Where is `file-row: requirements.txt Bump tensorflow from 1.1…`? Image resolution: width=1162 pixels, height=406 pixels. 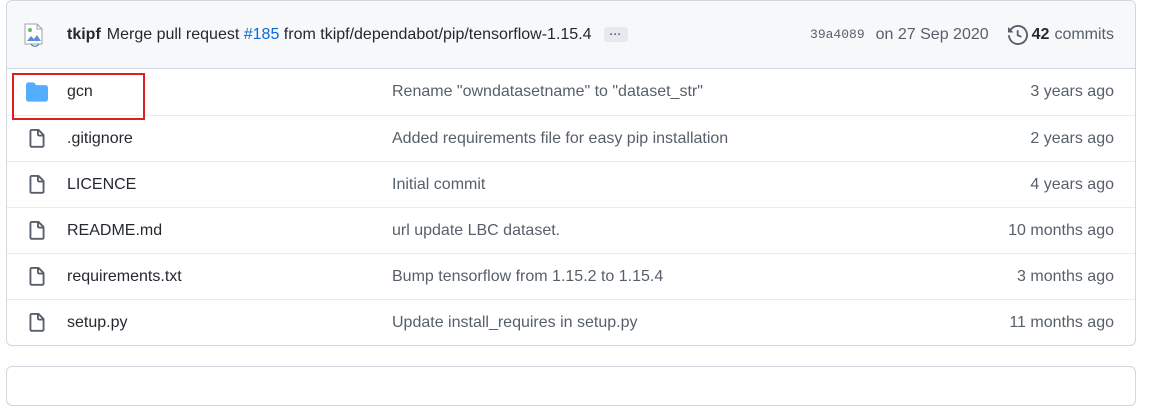
file-row: requirements.txt Bump tensorflow from 1.1… is located at coordinates (571, 276).